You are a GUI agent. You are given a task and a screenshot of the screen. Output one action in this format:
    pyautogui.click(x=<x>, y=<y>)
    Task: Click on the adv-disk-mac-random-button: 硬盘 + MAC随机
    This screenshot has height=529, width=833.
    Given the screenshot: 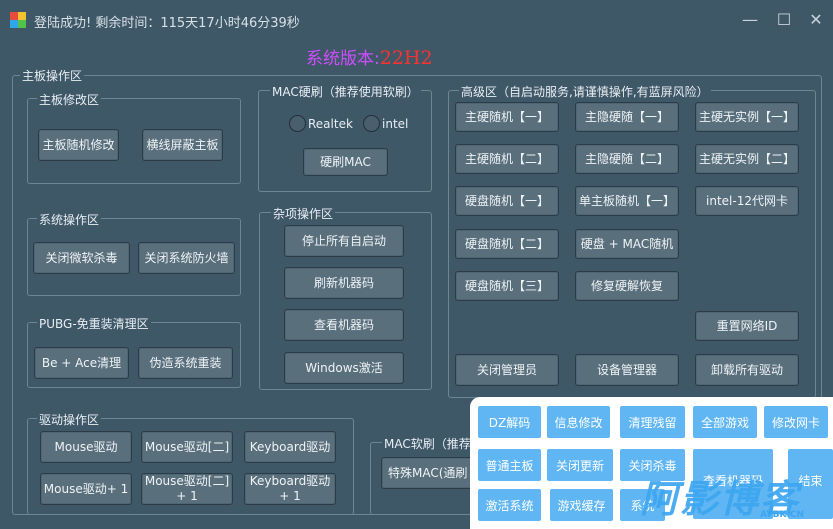 What is the action you would take?
    pyautogui.click(x=627, y=244)
    